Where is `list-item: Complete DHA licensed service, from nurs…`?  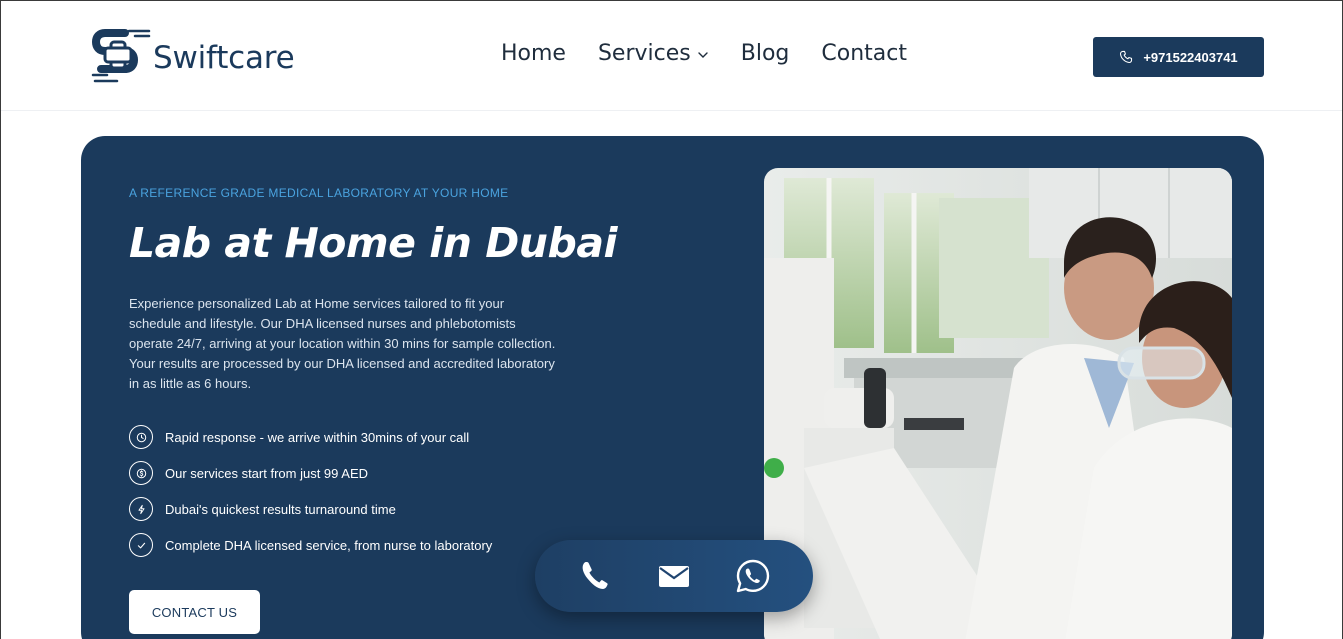 list-item: Complete DHA licensed service, from nurs… is located at coordinates (310, 545).